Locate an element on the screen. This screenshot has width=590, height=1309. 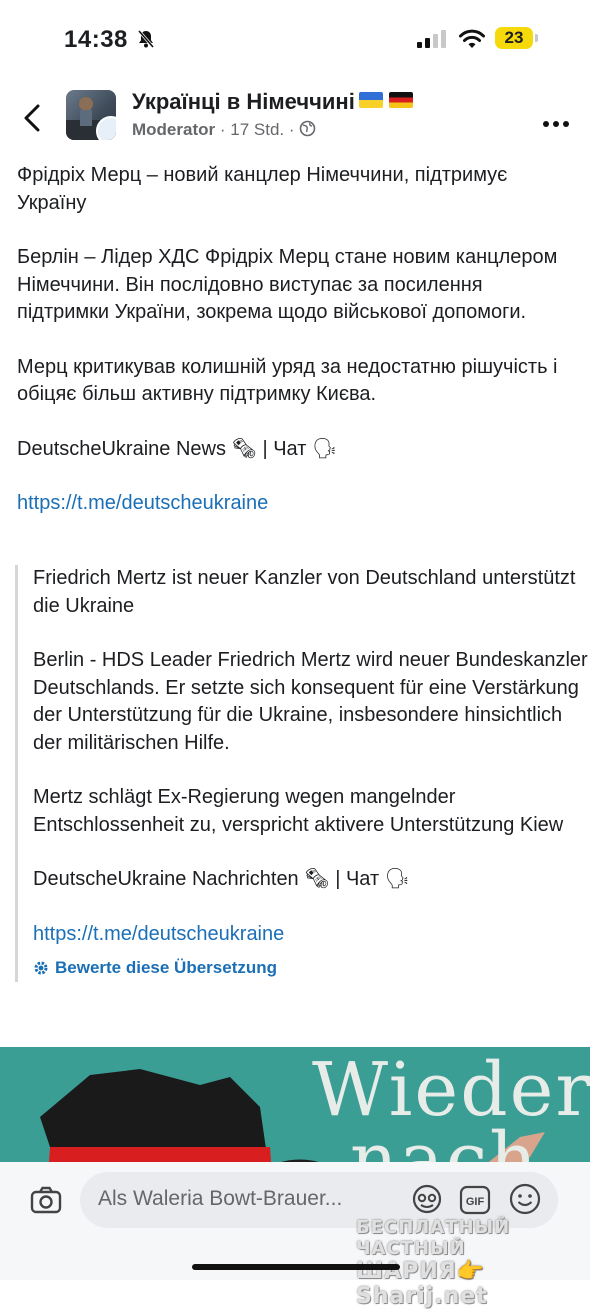
svg-text: GIF is located at coordinates (475, 1202).